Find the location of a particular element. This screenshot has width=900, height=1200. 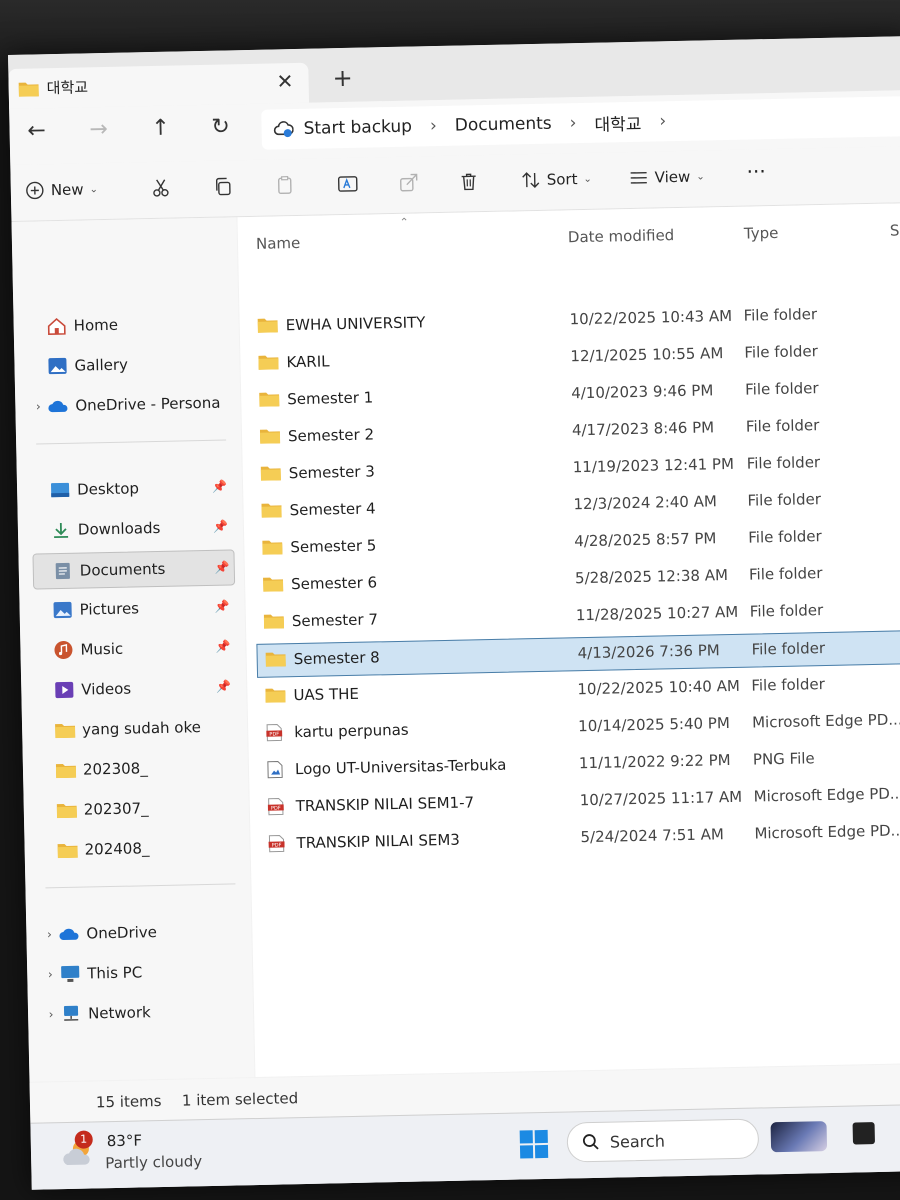

sidebar-item-onedrive: › OneDrive is located at coordinates (140, 932).